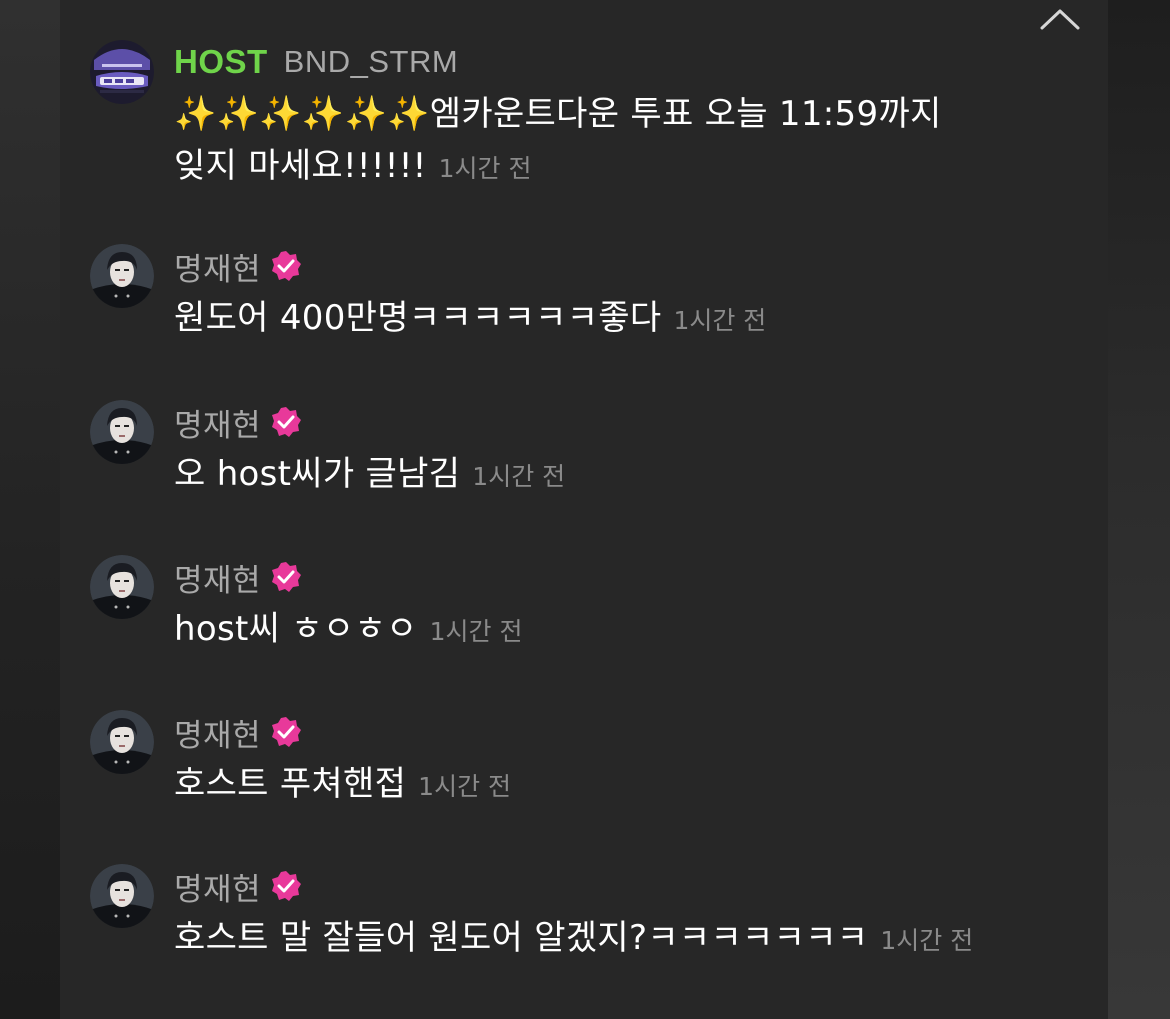 The width and height of the screenshot is (1170, 1019). What do you see at coordinates (627, 62) in the screenshot?
I see `author-row: HOST BND_STRM` at bounding box center [627, 62].